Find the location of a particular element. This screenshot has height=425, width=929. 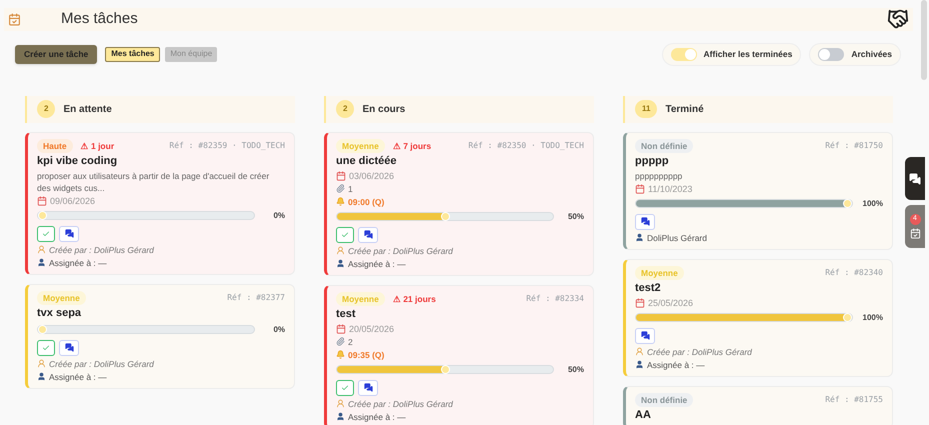

count-badge: 11 is located at coordinates (646, 109).